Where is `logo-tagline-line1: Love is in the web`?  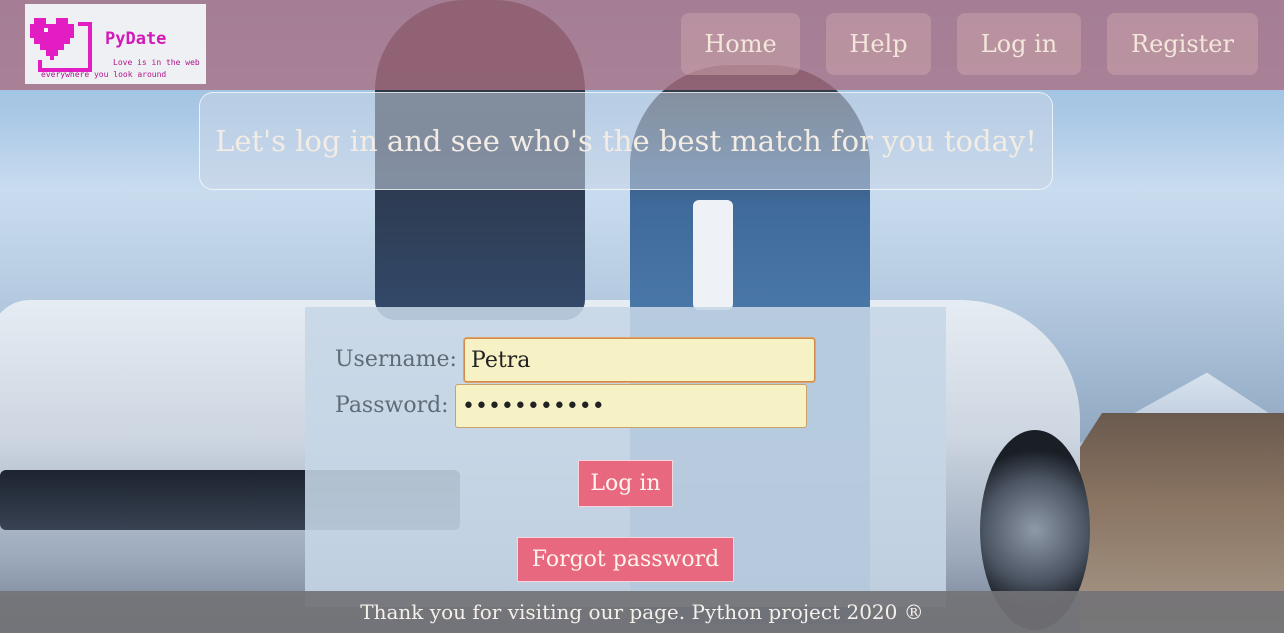 logo-tagline-line1: Love is in the web is located at coordinates (156, 62).